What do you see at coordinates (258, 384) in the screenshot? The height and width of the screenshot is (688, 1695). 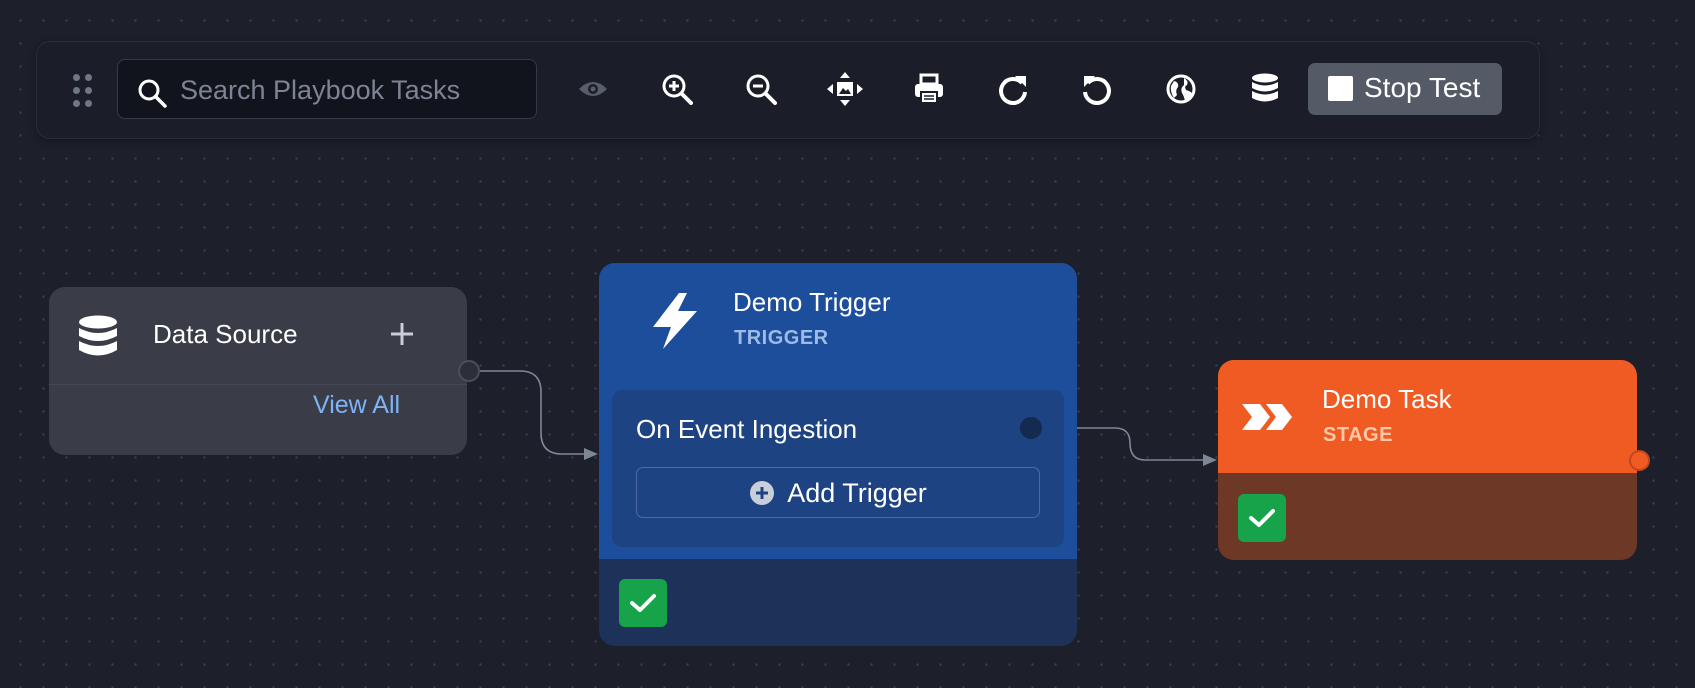 I see `divider` at bounding box center [258, 384].